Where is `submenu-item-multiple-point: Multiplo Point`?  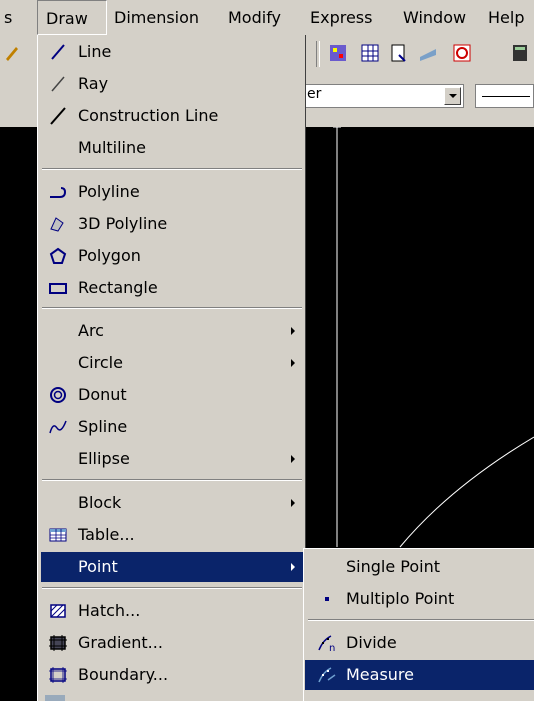
submenu-item-multiple-point: Multiplo Point is located at coordinates (419, 599).